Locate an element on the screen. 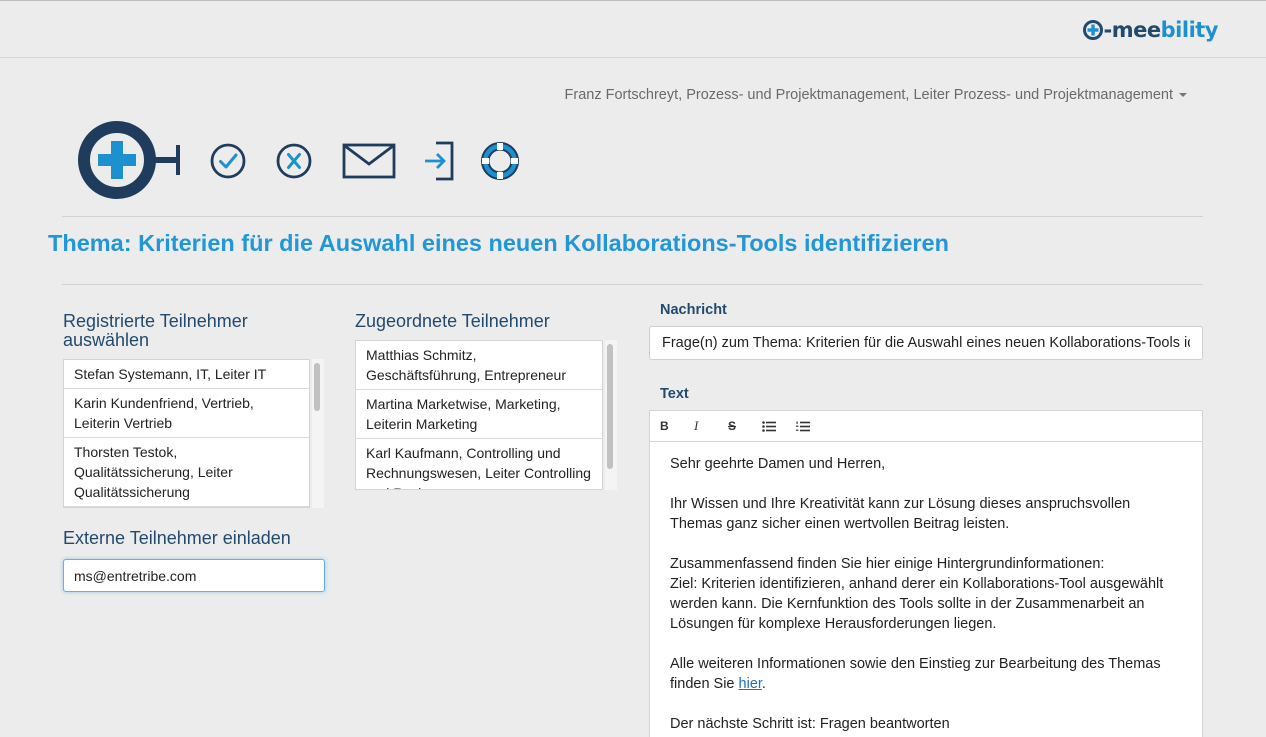 Image resolution: width=1266 pixels, height=737 pixels. bullet-list-button is located at coordinates (779, 426).